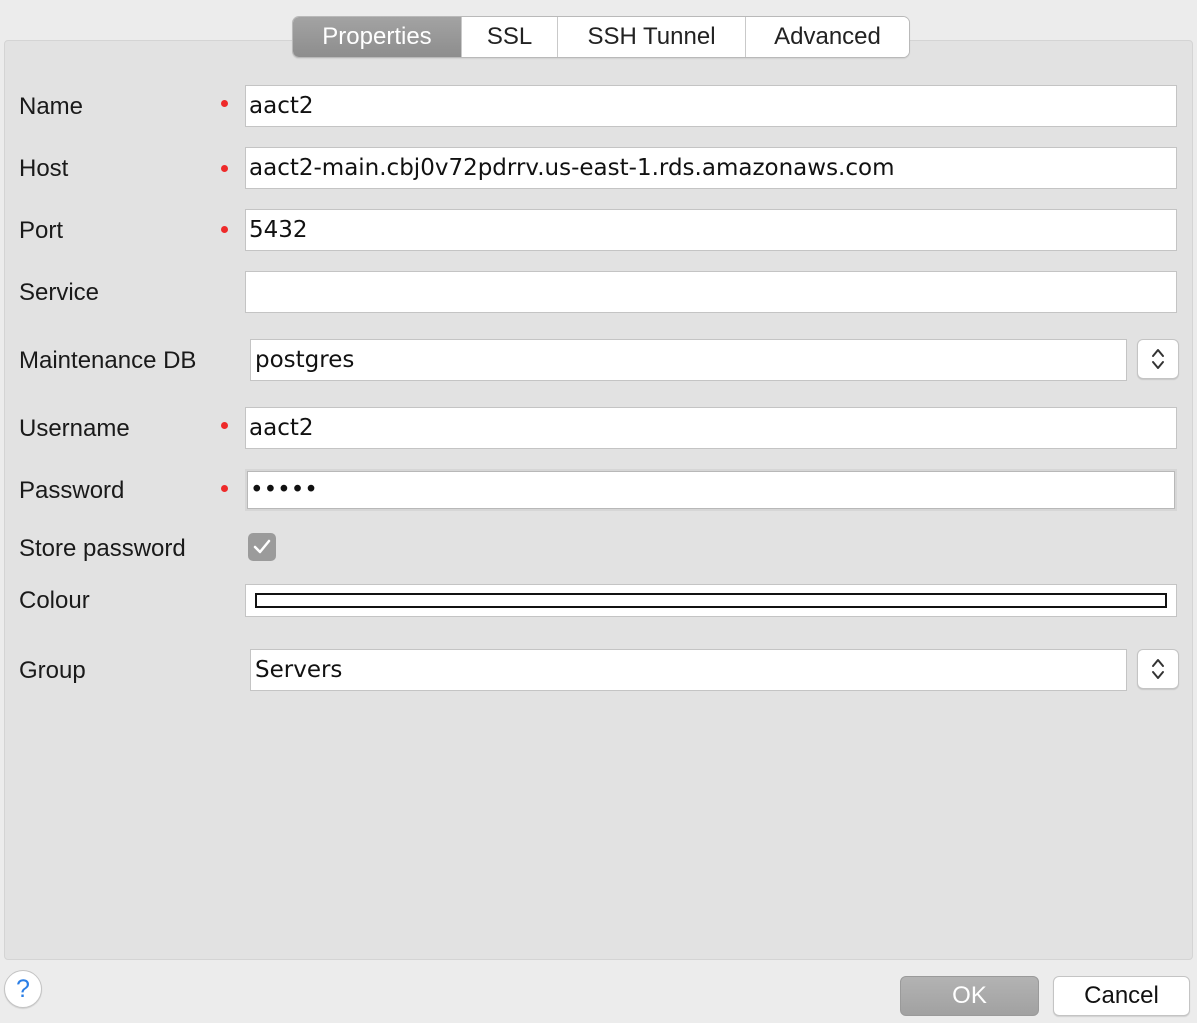 Image resolution: width=1197 pixels, height=1023 pixels. Describe the element at coordinates (711, 490) in the screenshot. I see `password-input: •••••` at that location.